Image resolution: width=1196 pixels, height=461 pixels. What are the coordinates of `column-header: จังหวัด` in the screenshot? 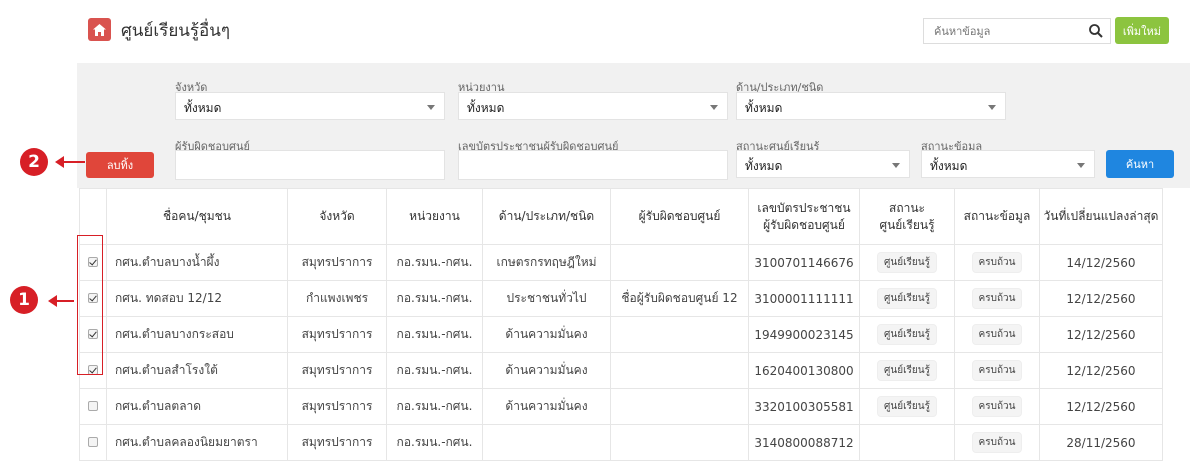 It's located at (337, 216).